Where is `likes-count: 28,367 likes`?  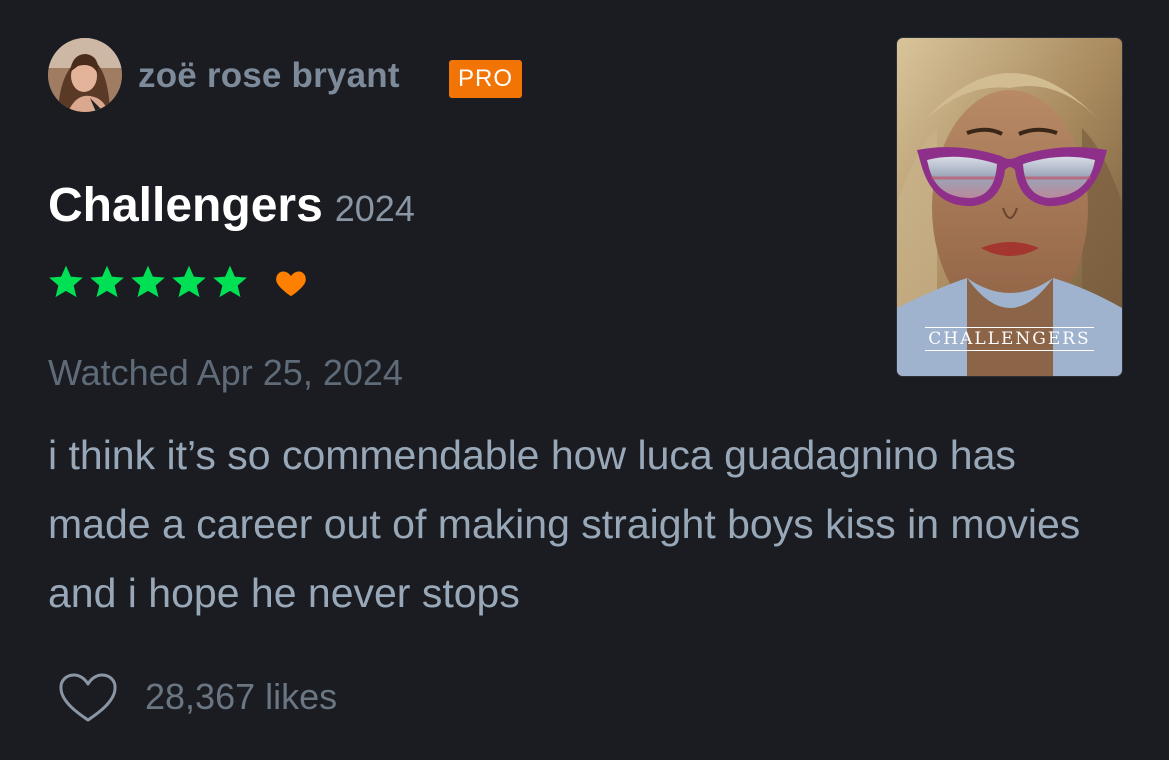 likes-count: 28,367 likes is located at coordinates (241, 697).